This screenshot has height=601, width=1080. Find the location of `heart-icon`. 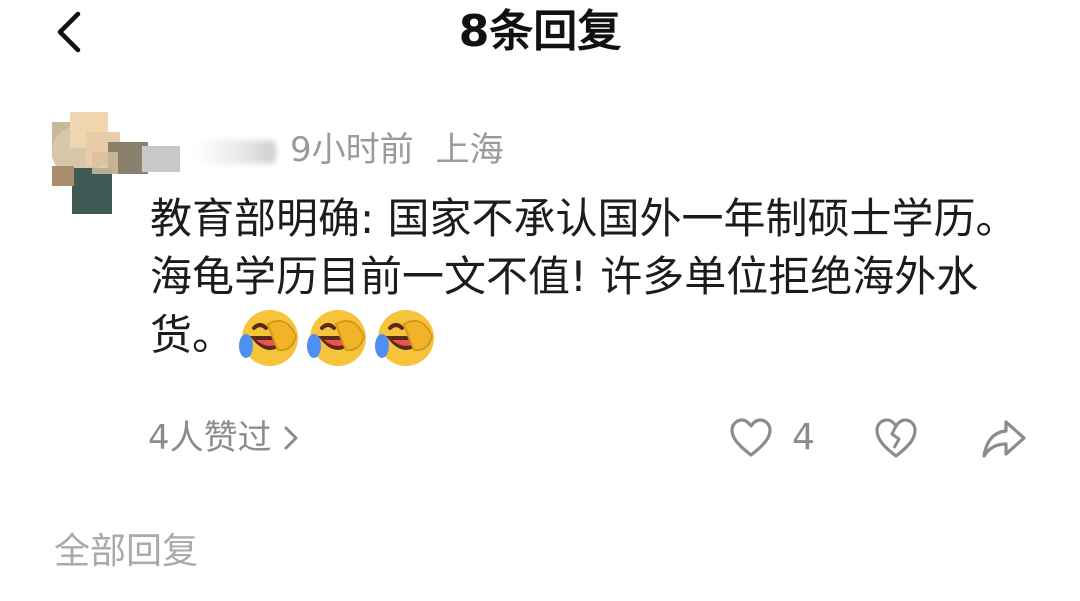

heart-icon is located at coordinates (751, 437).